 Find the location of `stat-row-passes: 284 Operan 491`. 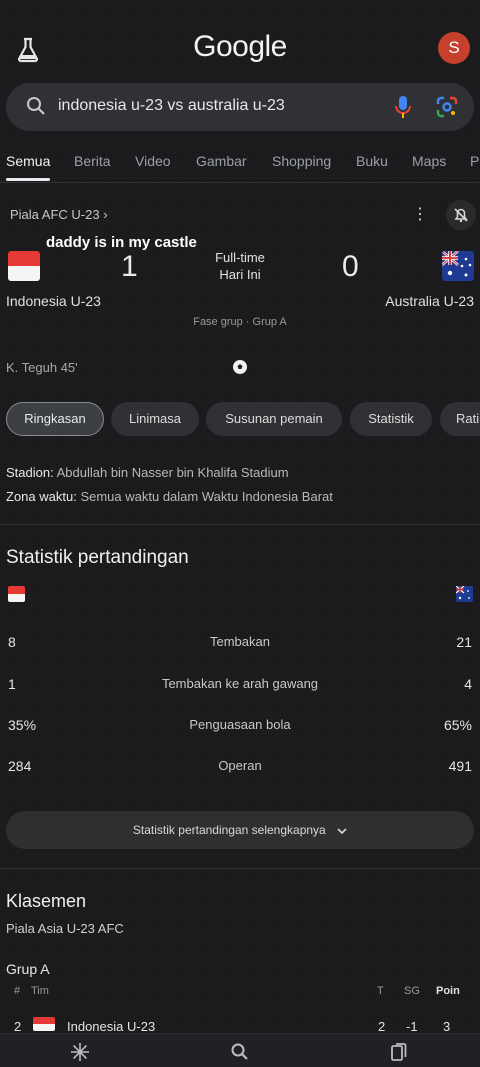

stat-row-passes: 284 Operan 491 is located at coordinates (240, 768).